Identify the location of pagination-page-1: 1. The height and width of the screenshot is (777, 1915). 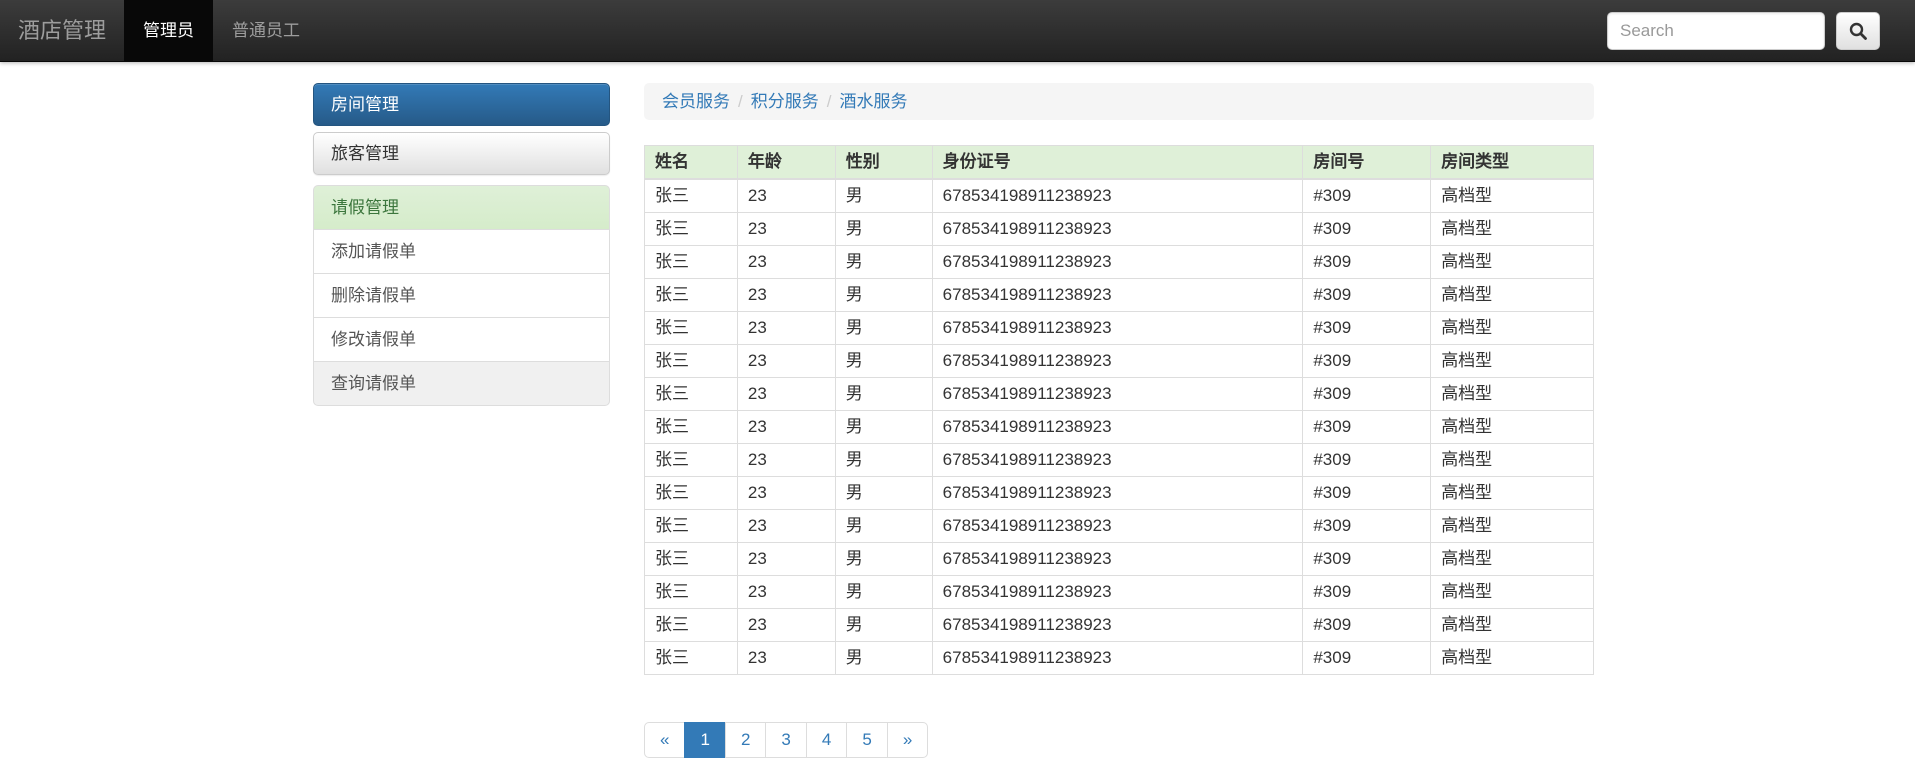
(705, 740).